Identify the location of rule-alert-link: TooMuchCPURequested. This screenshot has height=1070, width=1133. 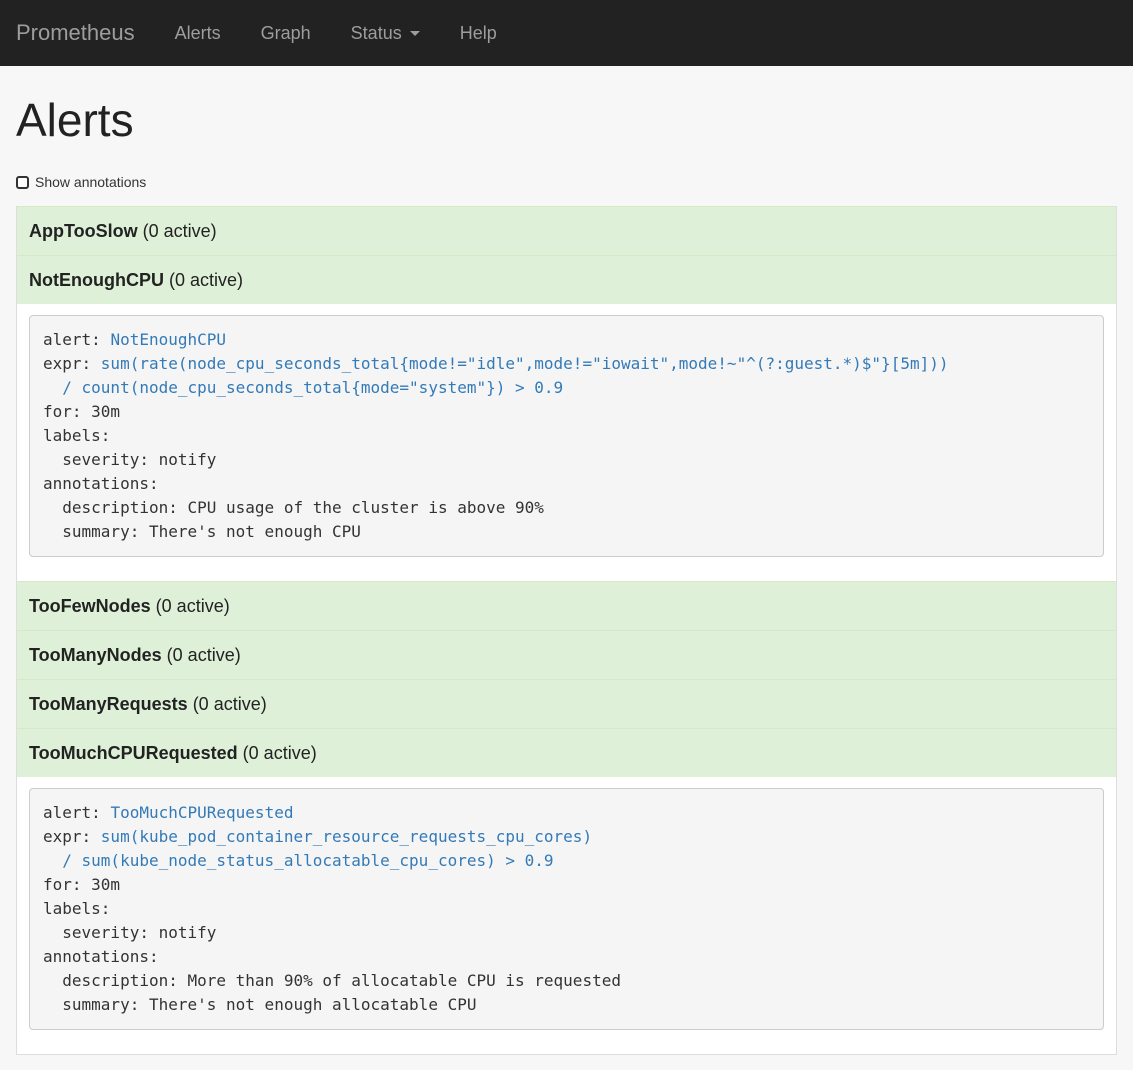
(201, 812).